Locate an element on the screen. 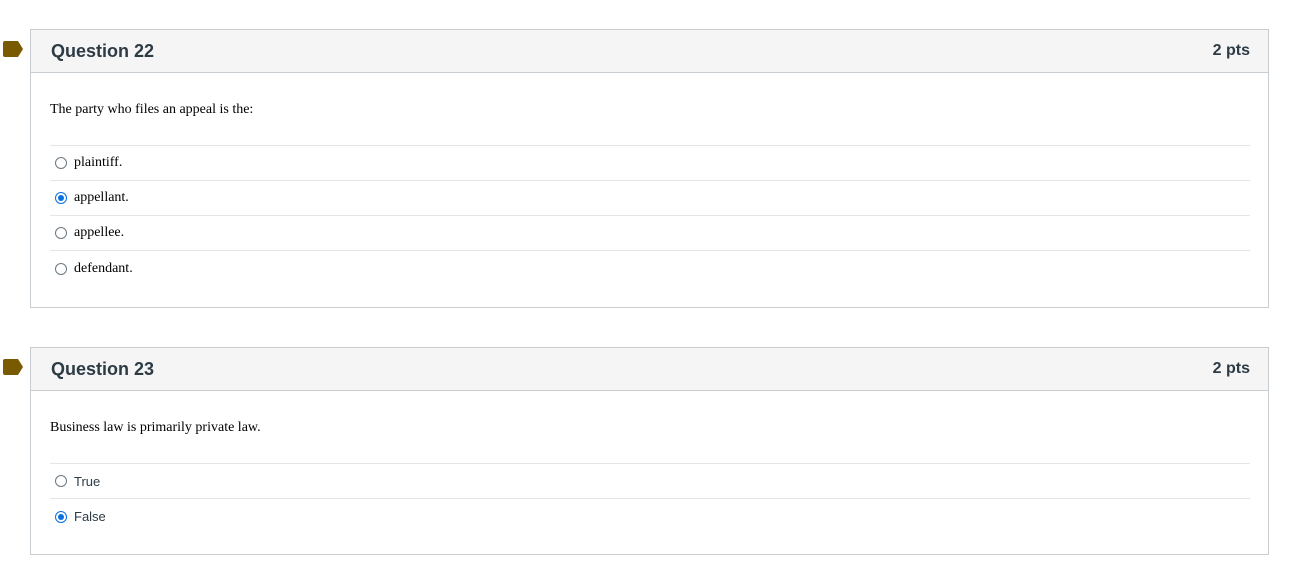  answer-option: True is located at coordinates (650, 481).